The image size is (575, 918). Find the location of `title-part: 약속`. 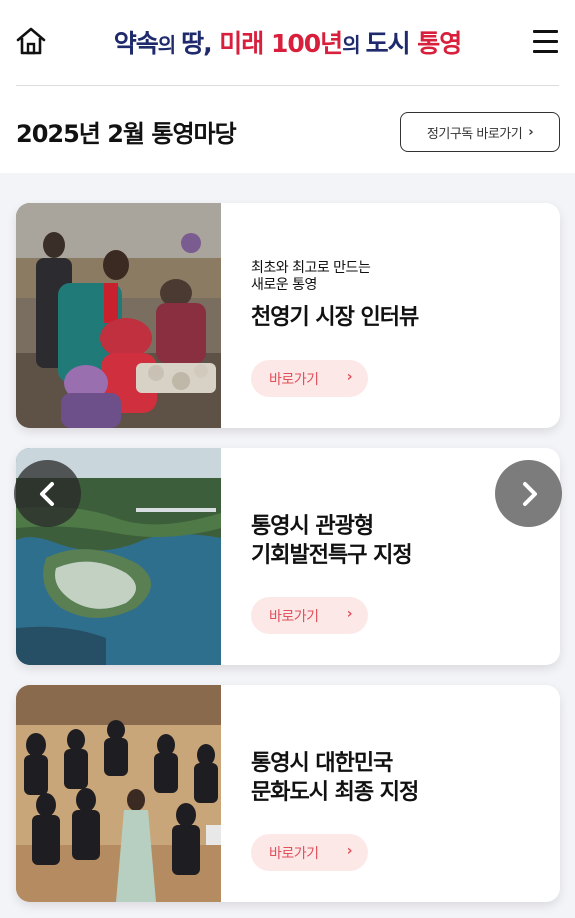

title-part: 약속 is located at coordinates (136, 43).